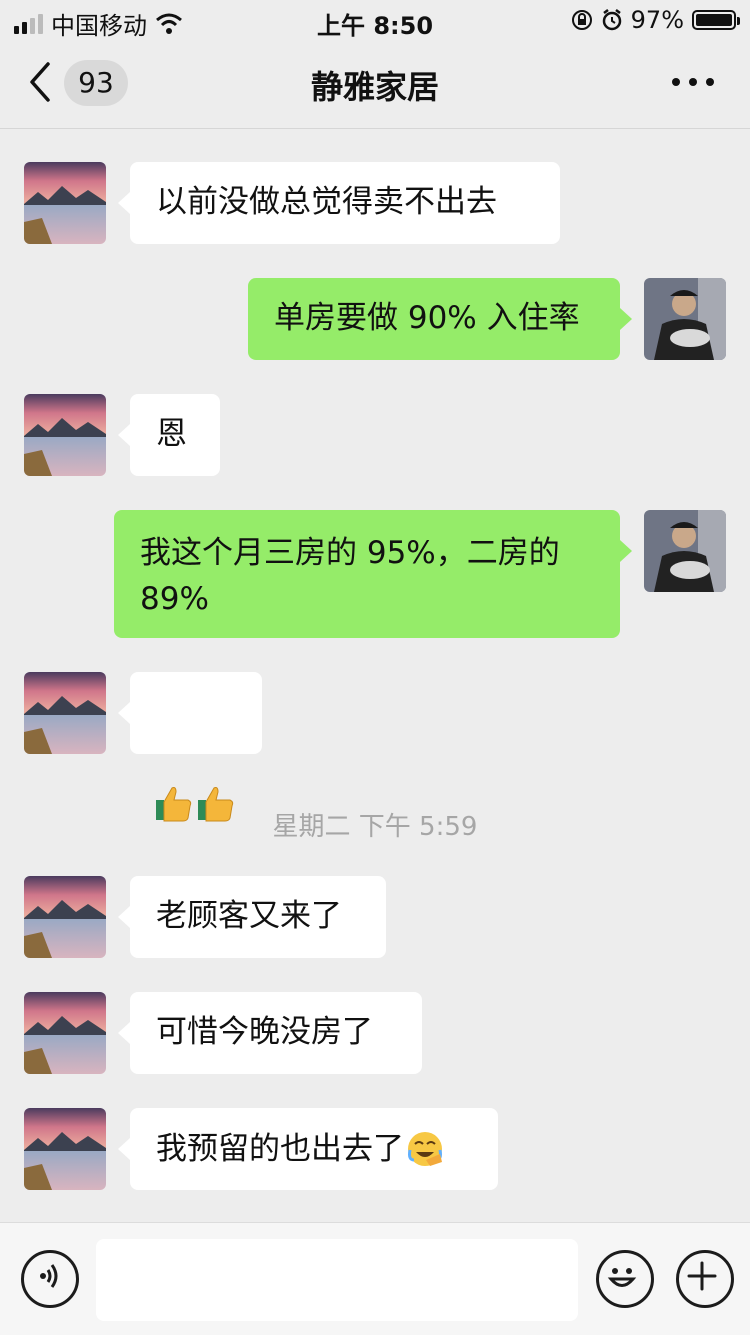 Image resolution: width=750 pixels, height=1335 pixels. Describe the element at coordinates (190, 747) in the screenshot. I see `incoming-message` at that location.